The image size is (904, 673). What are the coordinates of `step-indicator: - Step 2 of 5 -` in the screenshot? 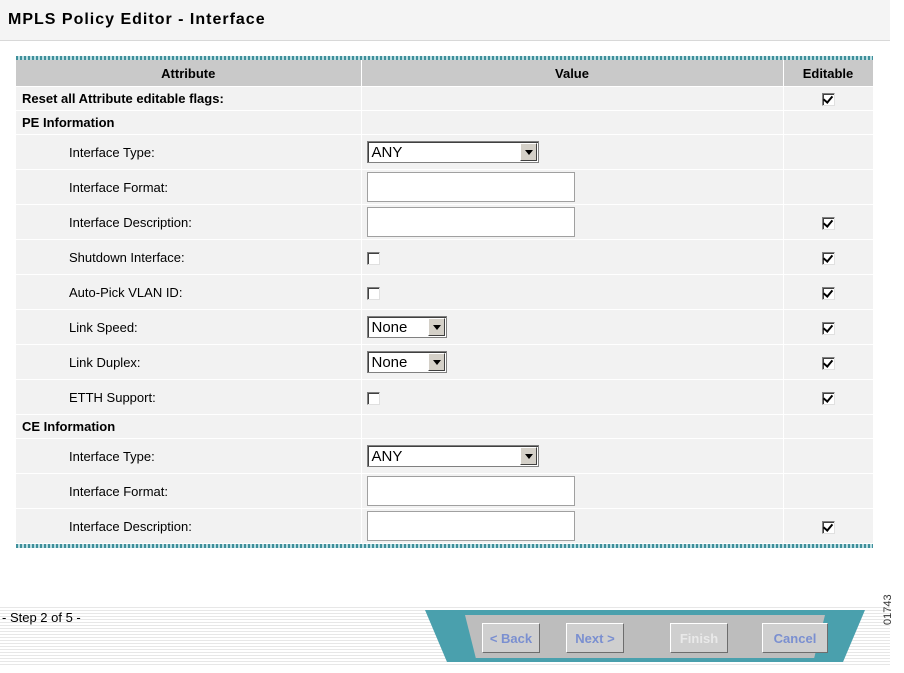 It's located at (41, 617).